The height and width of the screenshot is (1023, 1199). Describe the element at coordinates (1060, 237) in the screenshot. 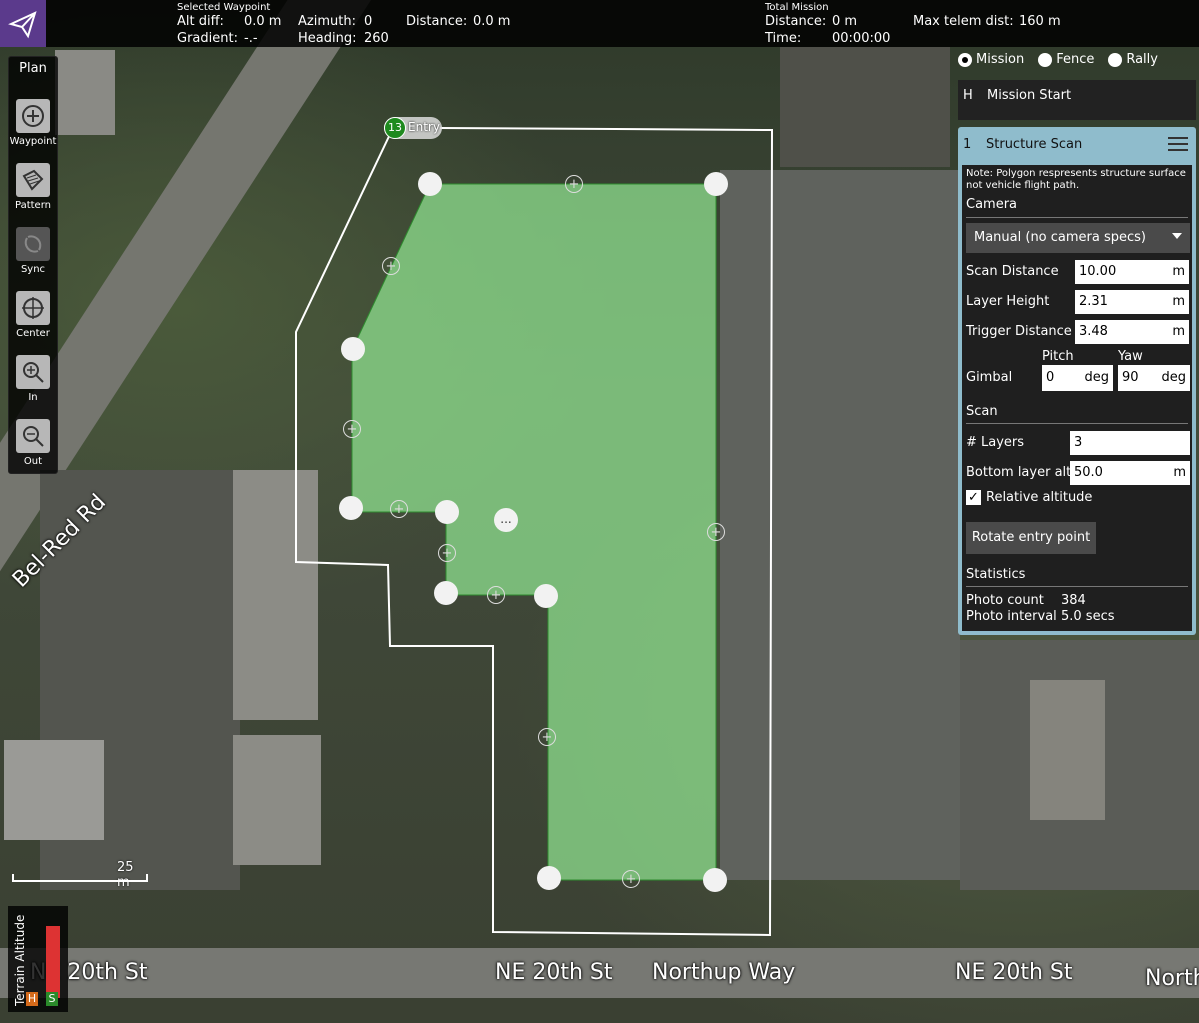

I see `camera-select-value: Manual (no camera specs)` at that location.